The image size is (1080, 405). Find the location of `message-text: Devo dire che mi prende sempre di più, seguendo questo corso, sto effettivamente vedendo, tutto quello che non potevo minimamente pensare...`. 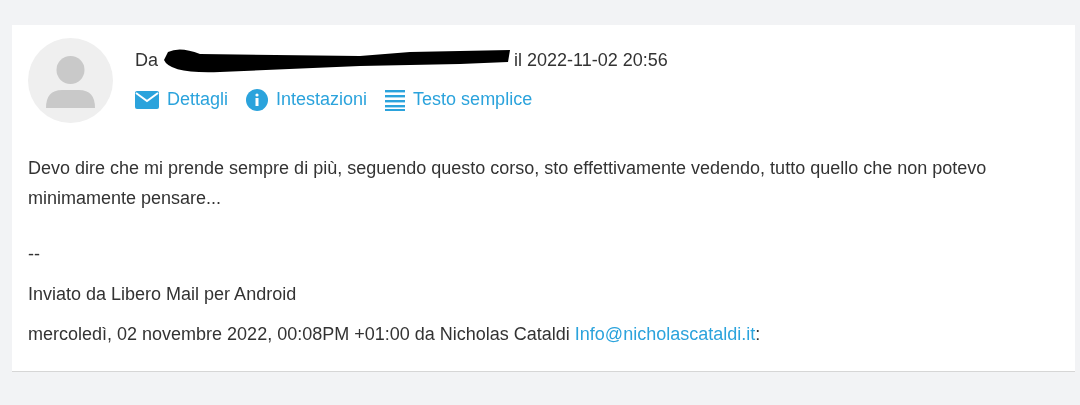

message-text: Devo dire che mi prende sempre di più, seguendo questo corso, sto effettivamente vedendo, tutto quello che non potevo minimamente pensare... is located at coordinates (508, 183).